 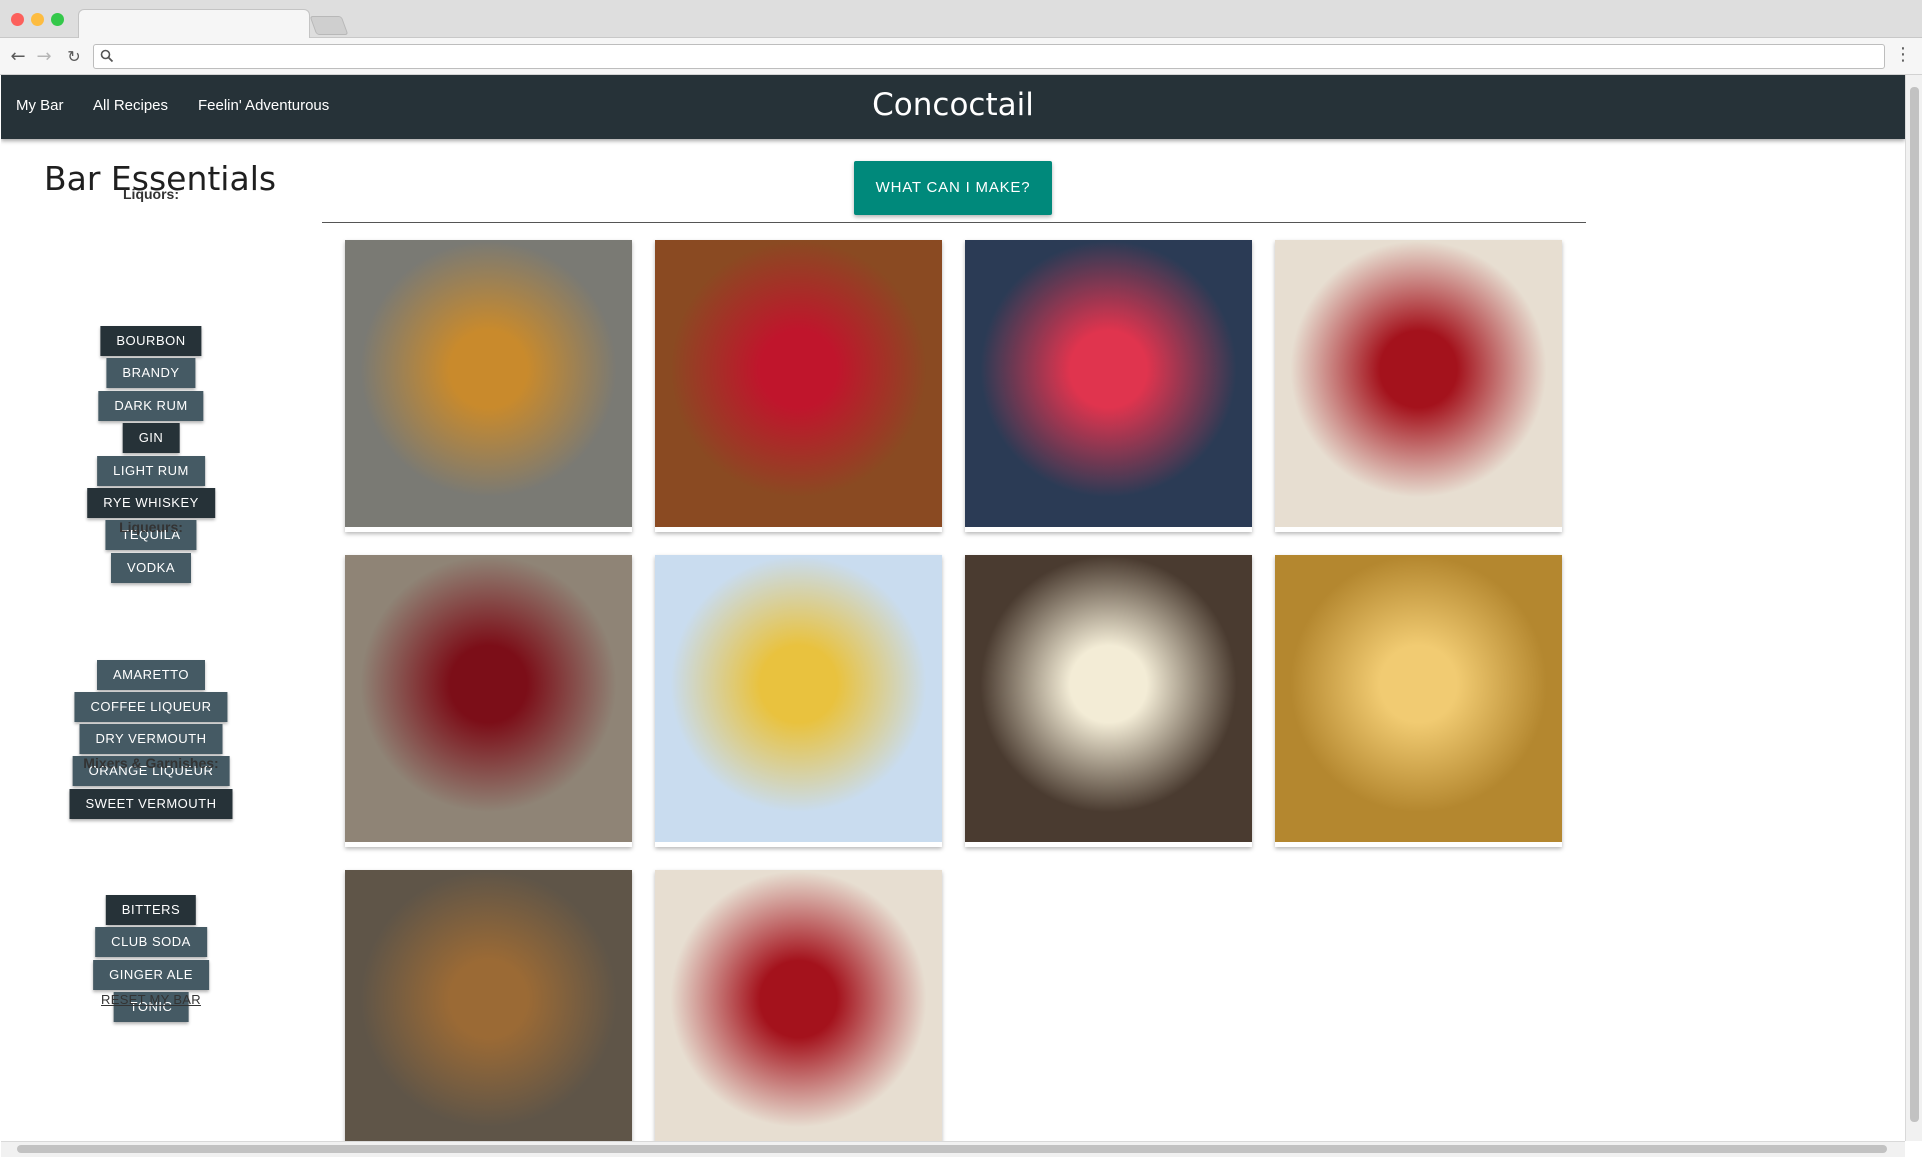 I want to click on reset-my-bar-link: RESET MY BAR, so click(x=151, y=999).